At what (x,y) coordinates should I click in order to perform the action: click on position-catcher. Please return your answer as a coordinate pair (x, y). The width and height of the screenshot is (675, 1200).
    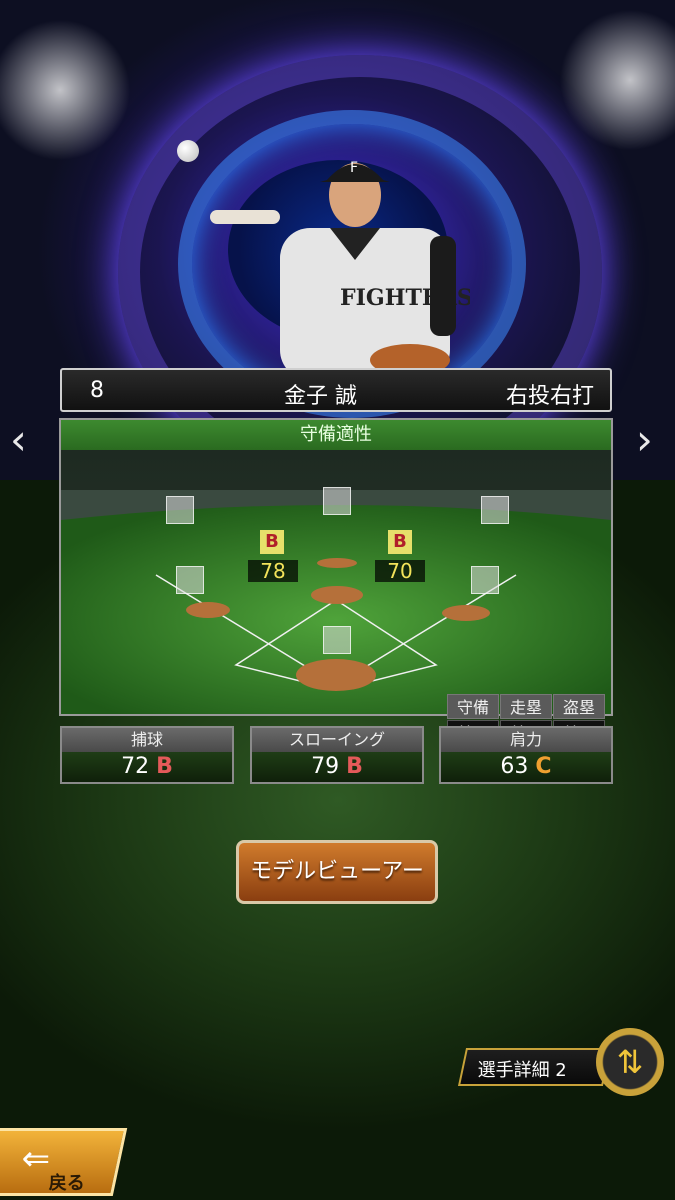
    Looking at the image, I should click on (337, 640).